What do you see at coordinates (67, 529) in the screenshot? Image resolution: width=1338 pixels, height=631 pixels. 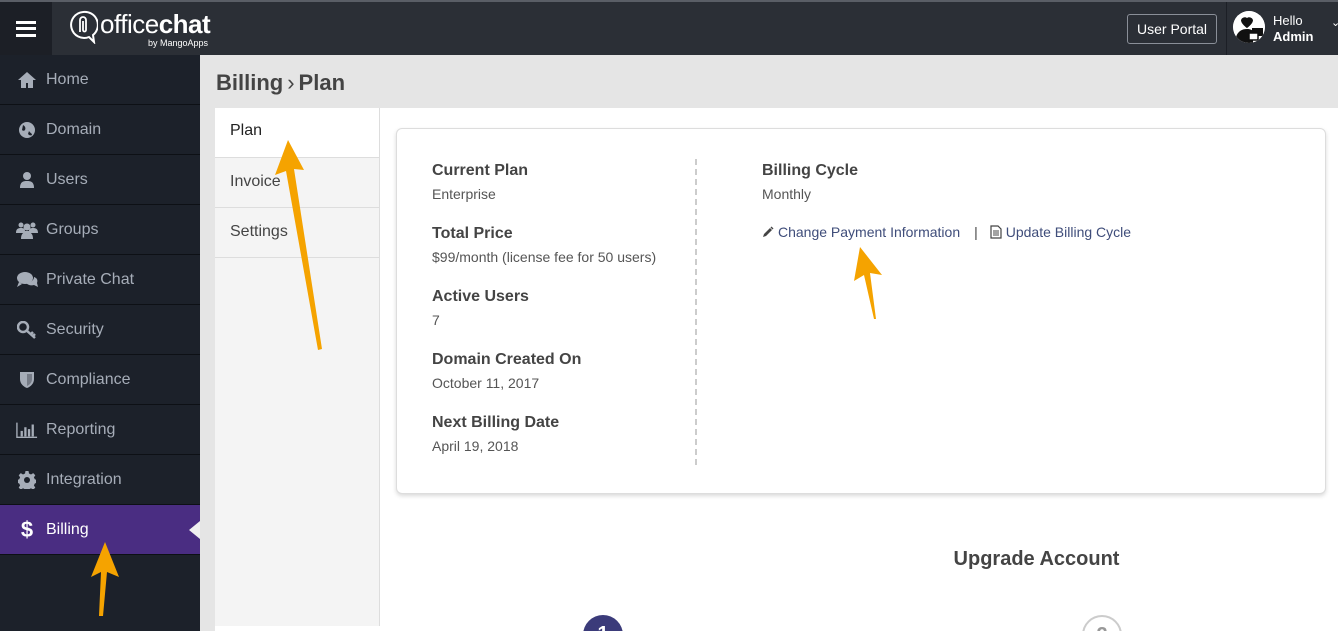 I see `sidebar-item-label: Billing` at bounding box center [67, 529].